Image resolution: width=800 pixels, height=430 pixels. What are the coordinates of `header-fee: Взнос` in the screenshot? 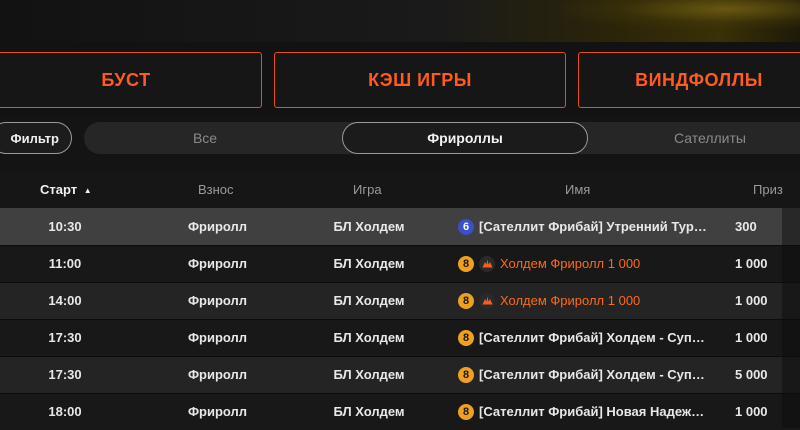 It's located at (216, 190).